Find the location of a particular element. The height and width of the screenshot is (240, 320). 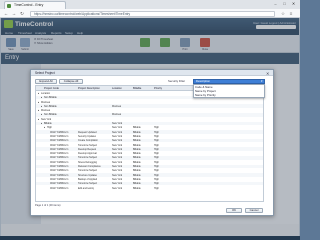

cell-desc: Backup of Applied is located at coordinates (88, 179).